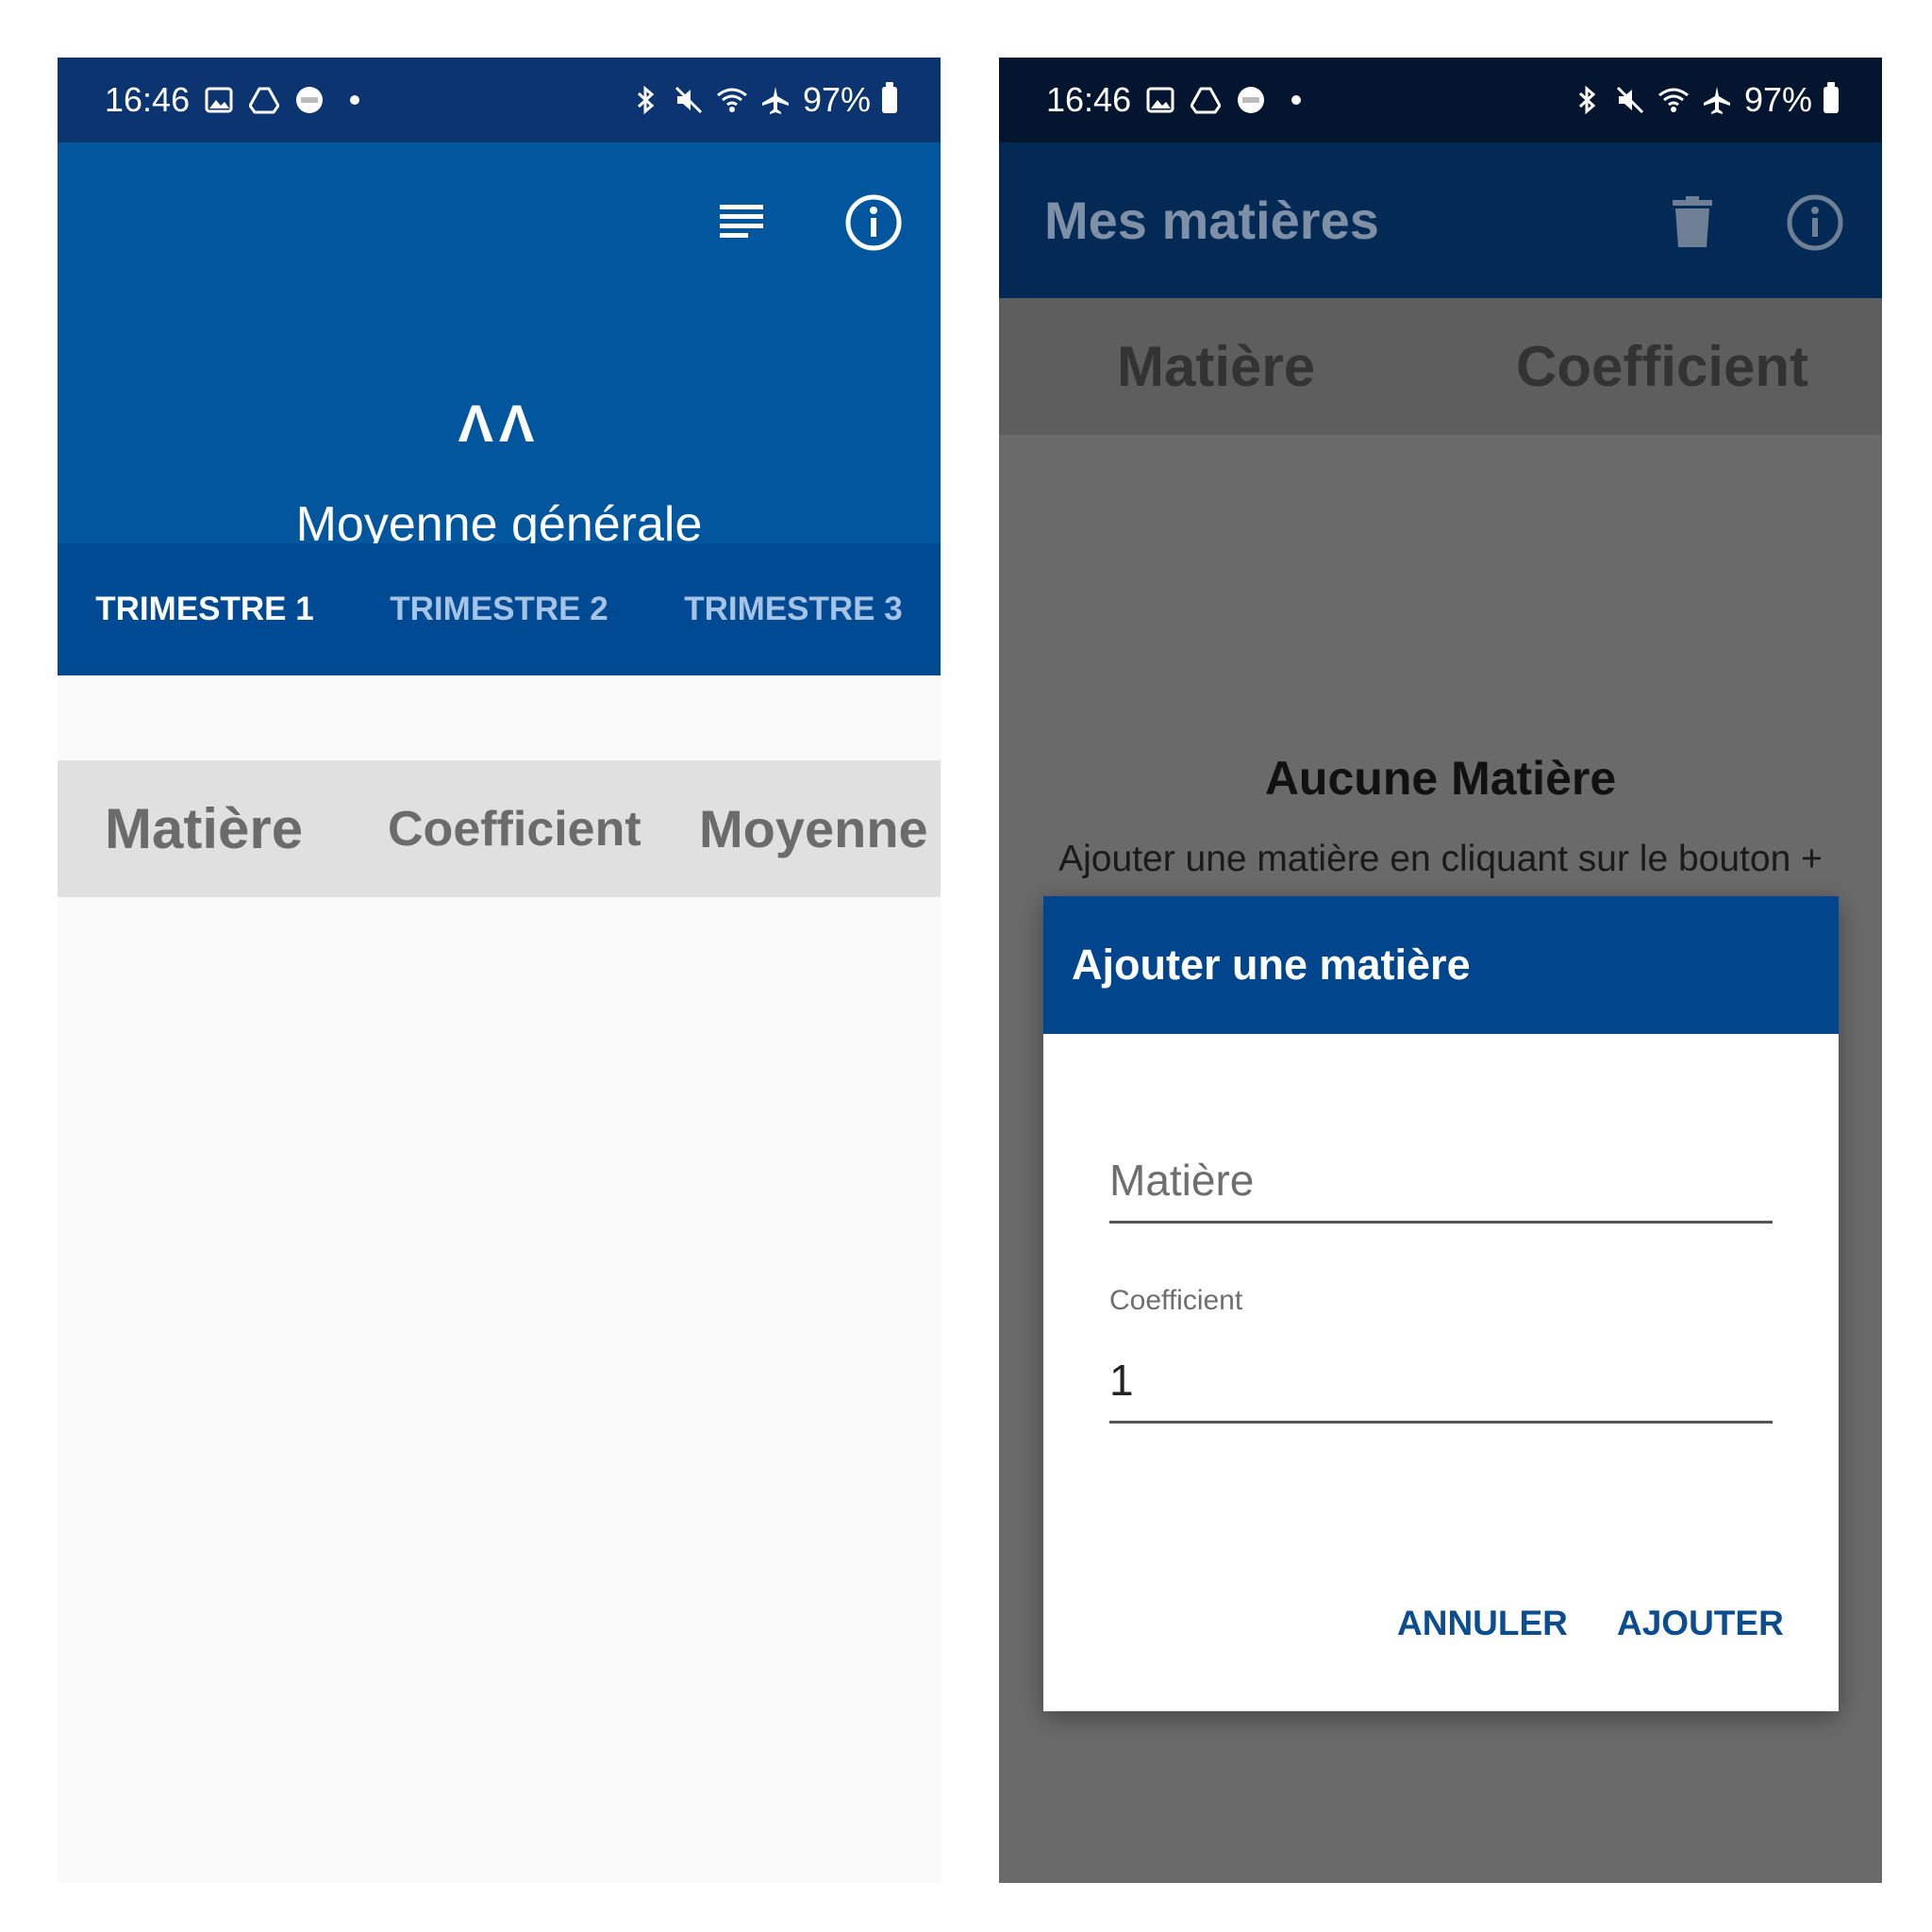 This screenshot has height=1932, width=1932. What do you see at coordinates (1441, 1382) in the screenshot?
I see `coefficient-input` at bounding box center [1441, 1382].